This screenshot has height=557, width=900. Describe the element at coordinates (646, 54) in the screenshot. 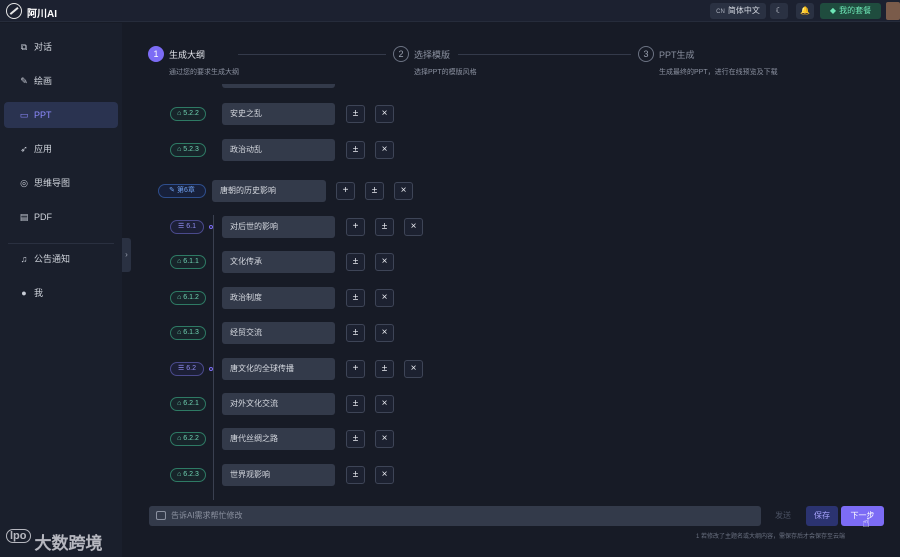

I see `step-number: 3` at that location.